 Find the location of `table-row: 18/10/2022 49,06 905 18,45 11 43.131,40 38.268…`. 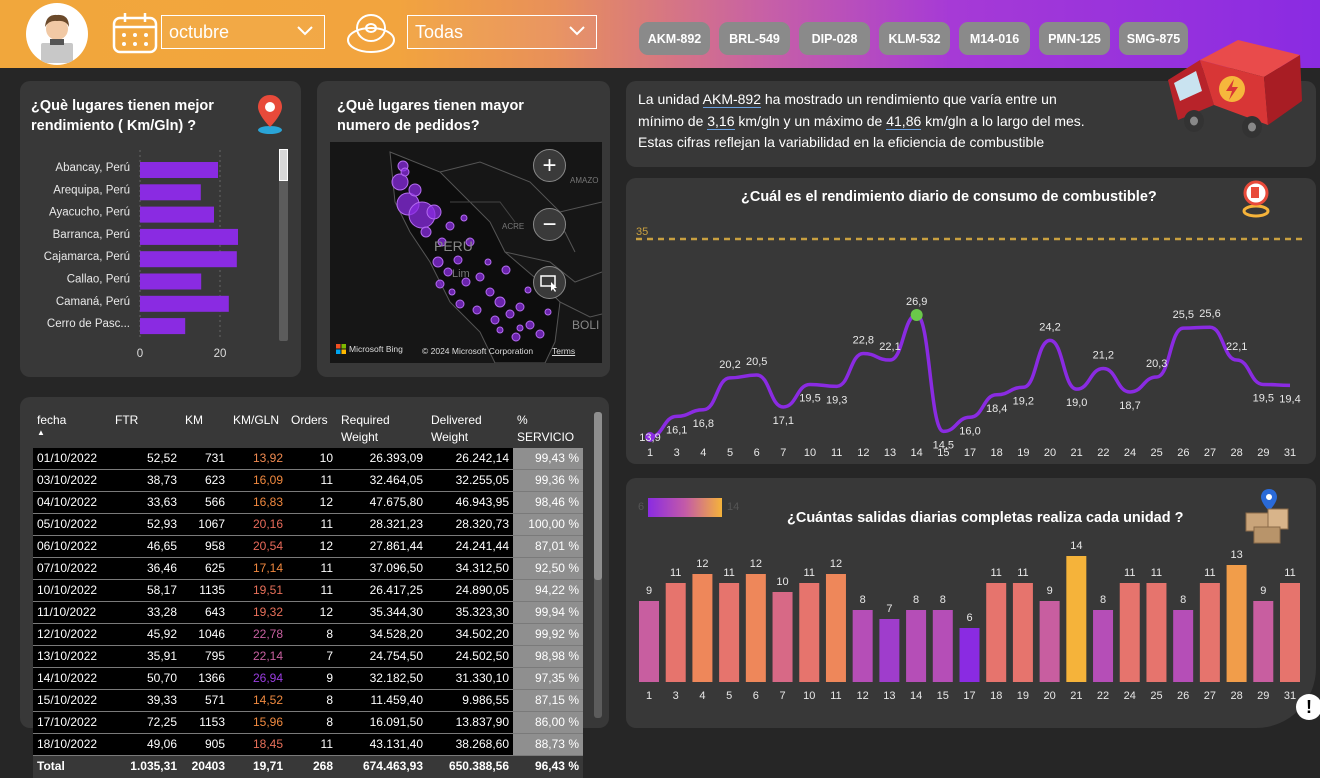

table-row: 18/10/2022 49,06 905 18,45 11 43.131,40 38.268… is located at coordinates (308, 745).